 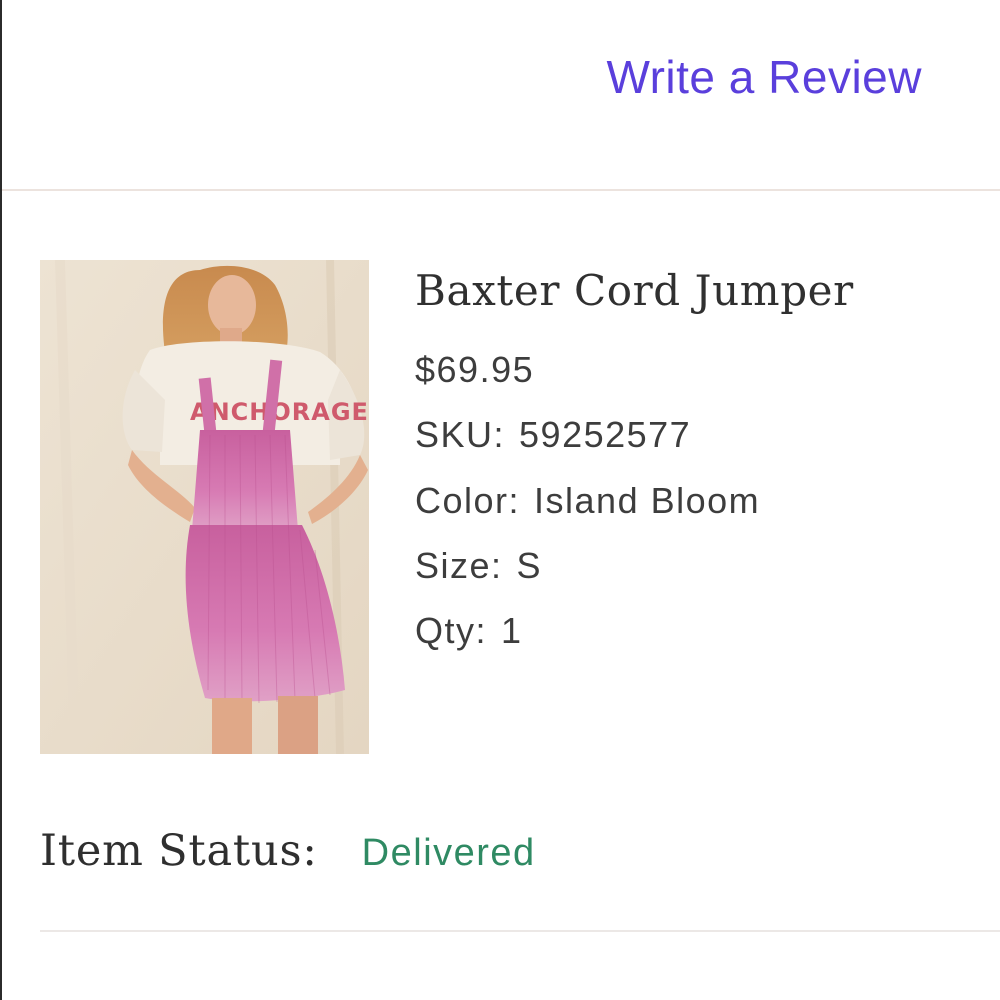 I want to click on product-color: Color: Island Bloom, so click(x=695, y=501).